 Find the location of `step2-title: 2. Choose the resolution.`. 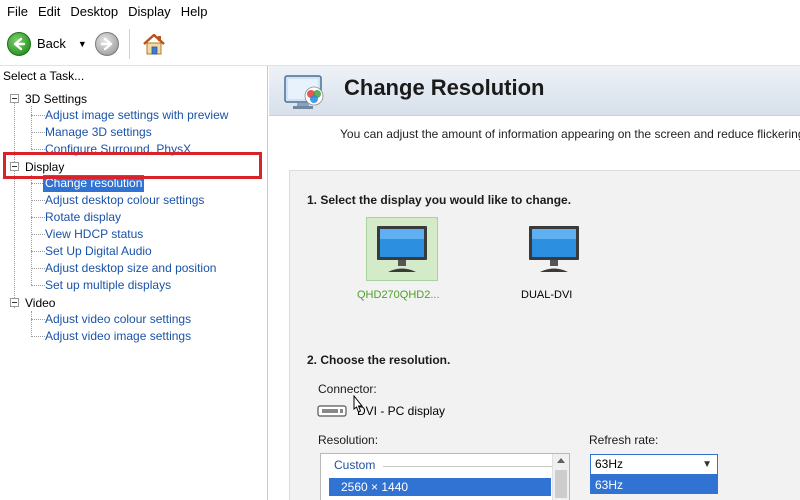

step2-title: 2. Choose the resolution. is located at coordinates (379, 360).